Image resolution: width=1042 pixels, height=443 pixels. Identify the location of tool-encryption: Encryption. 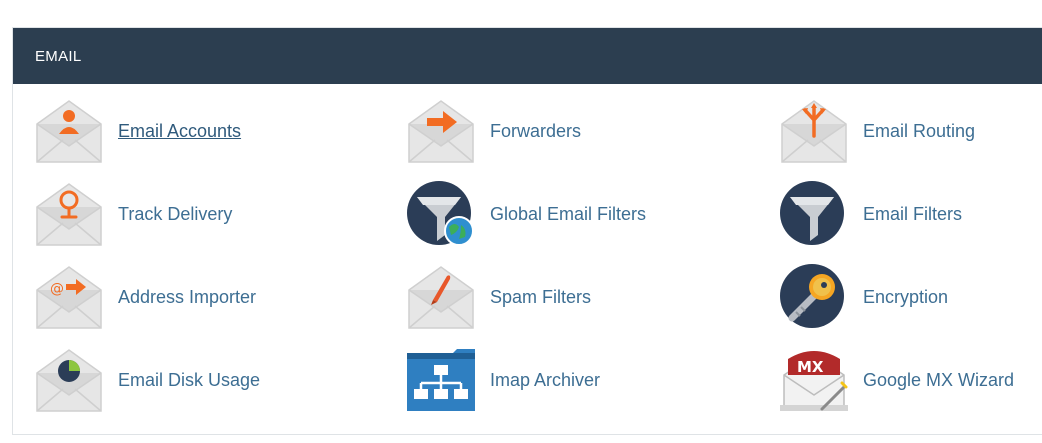
(863, 297).